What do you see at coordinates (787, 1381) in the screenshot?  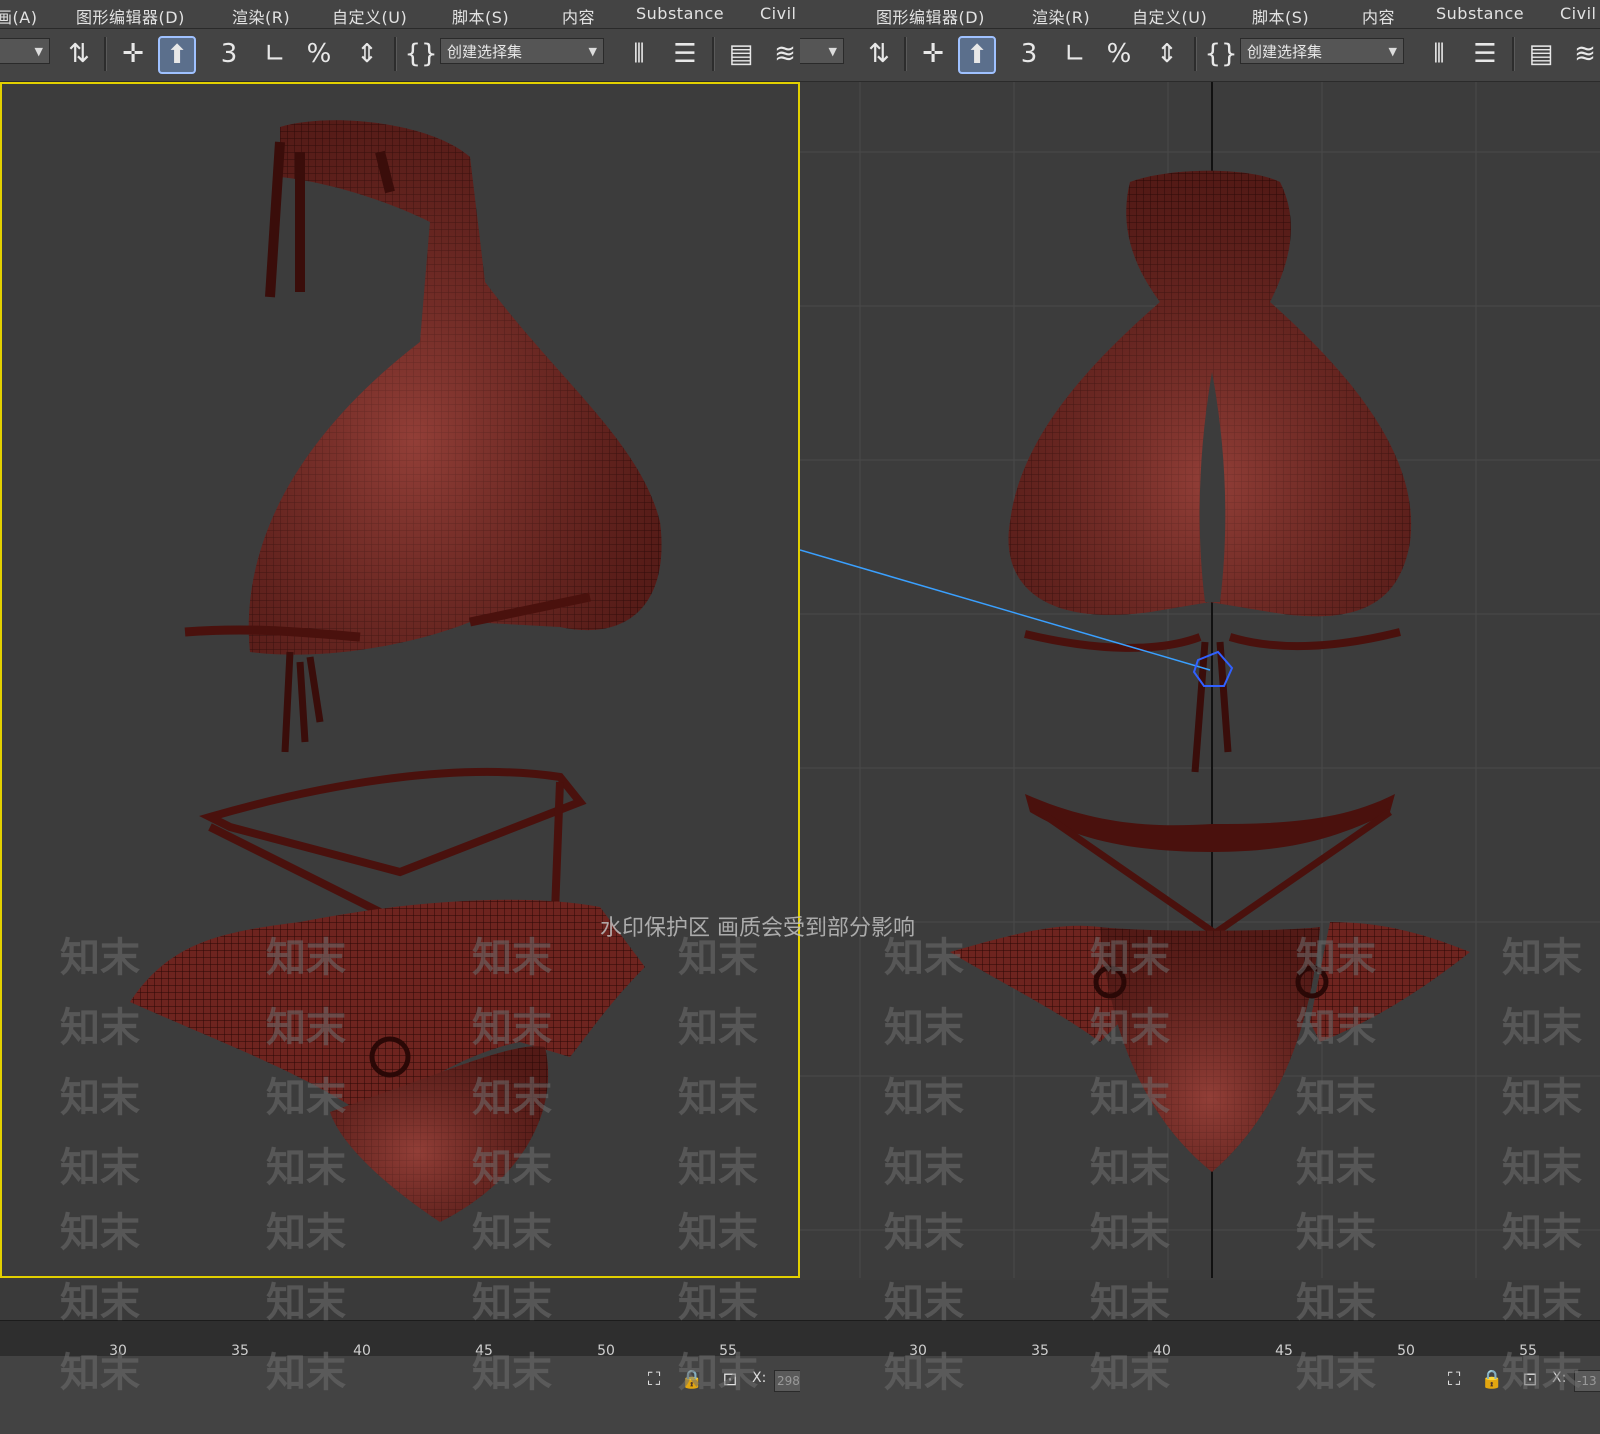 I see `x-coord-field: 298` at bounding box center [787, 1381].